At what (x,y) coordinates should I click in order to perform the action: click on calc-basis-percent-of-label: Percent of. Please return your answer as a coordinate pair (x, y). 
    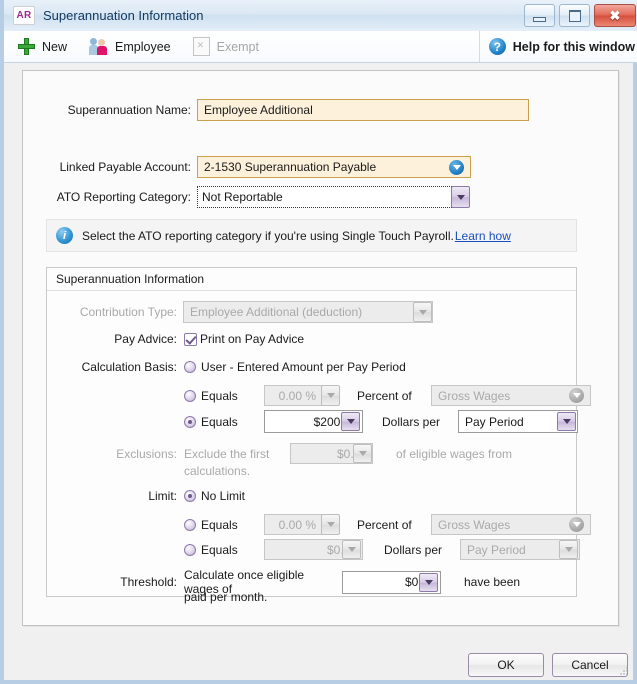
    Looking at the image, I should click on (384, 395).